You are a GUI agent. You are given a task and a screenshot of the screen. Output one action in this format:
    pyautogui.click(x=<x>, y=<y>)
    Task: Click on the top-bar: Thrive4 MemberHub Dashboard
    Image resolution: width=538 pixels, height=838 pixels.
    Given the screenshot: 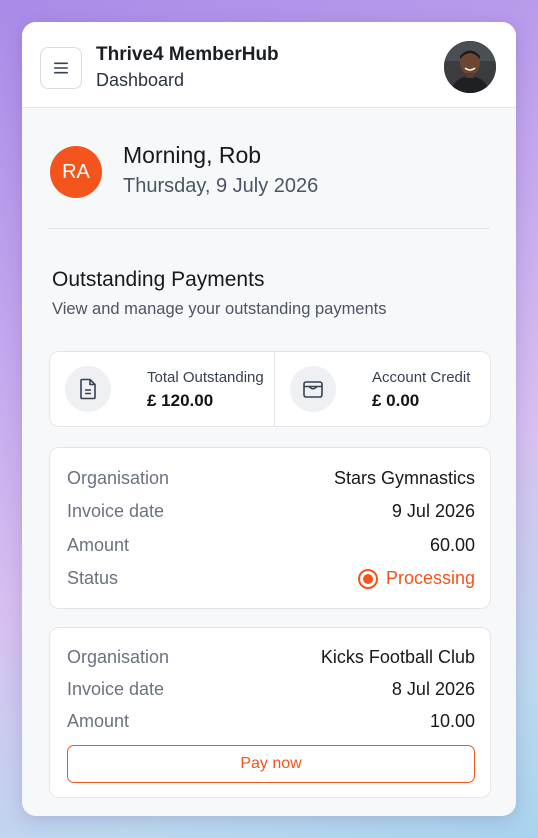 What is the action you would take?
    pyautogui.click(x=269, y=65)
    